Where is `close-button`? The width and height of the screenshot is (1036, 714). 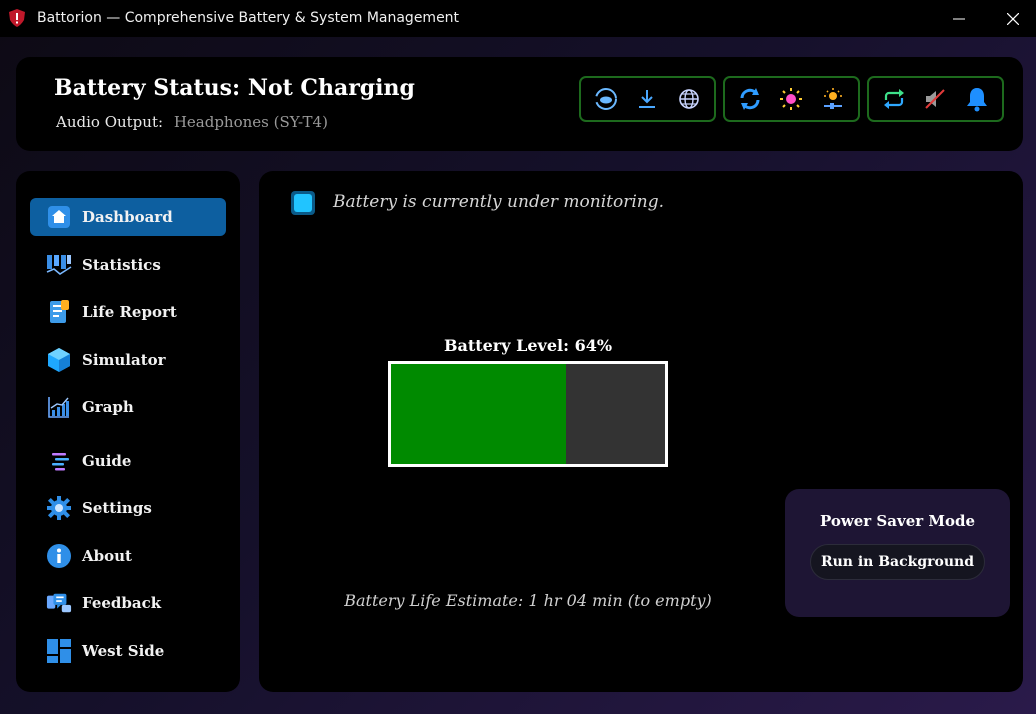
close-button is located at coordinates (1013, 18).